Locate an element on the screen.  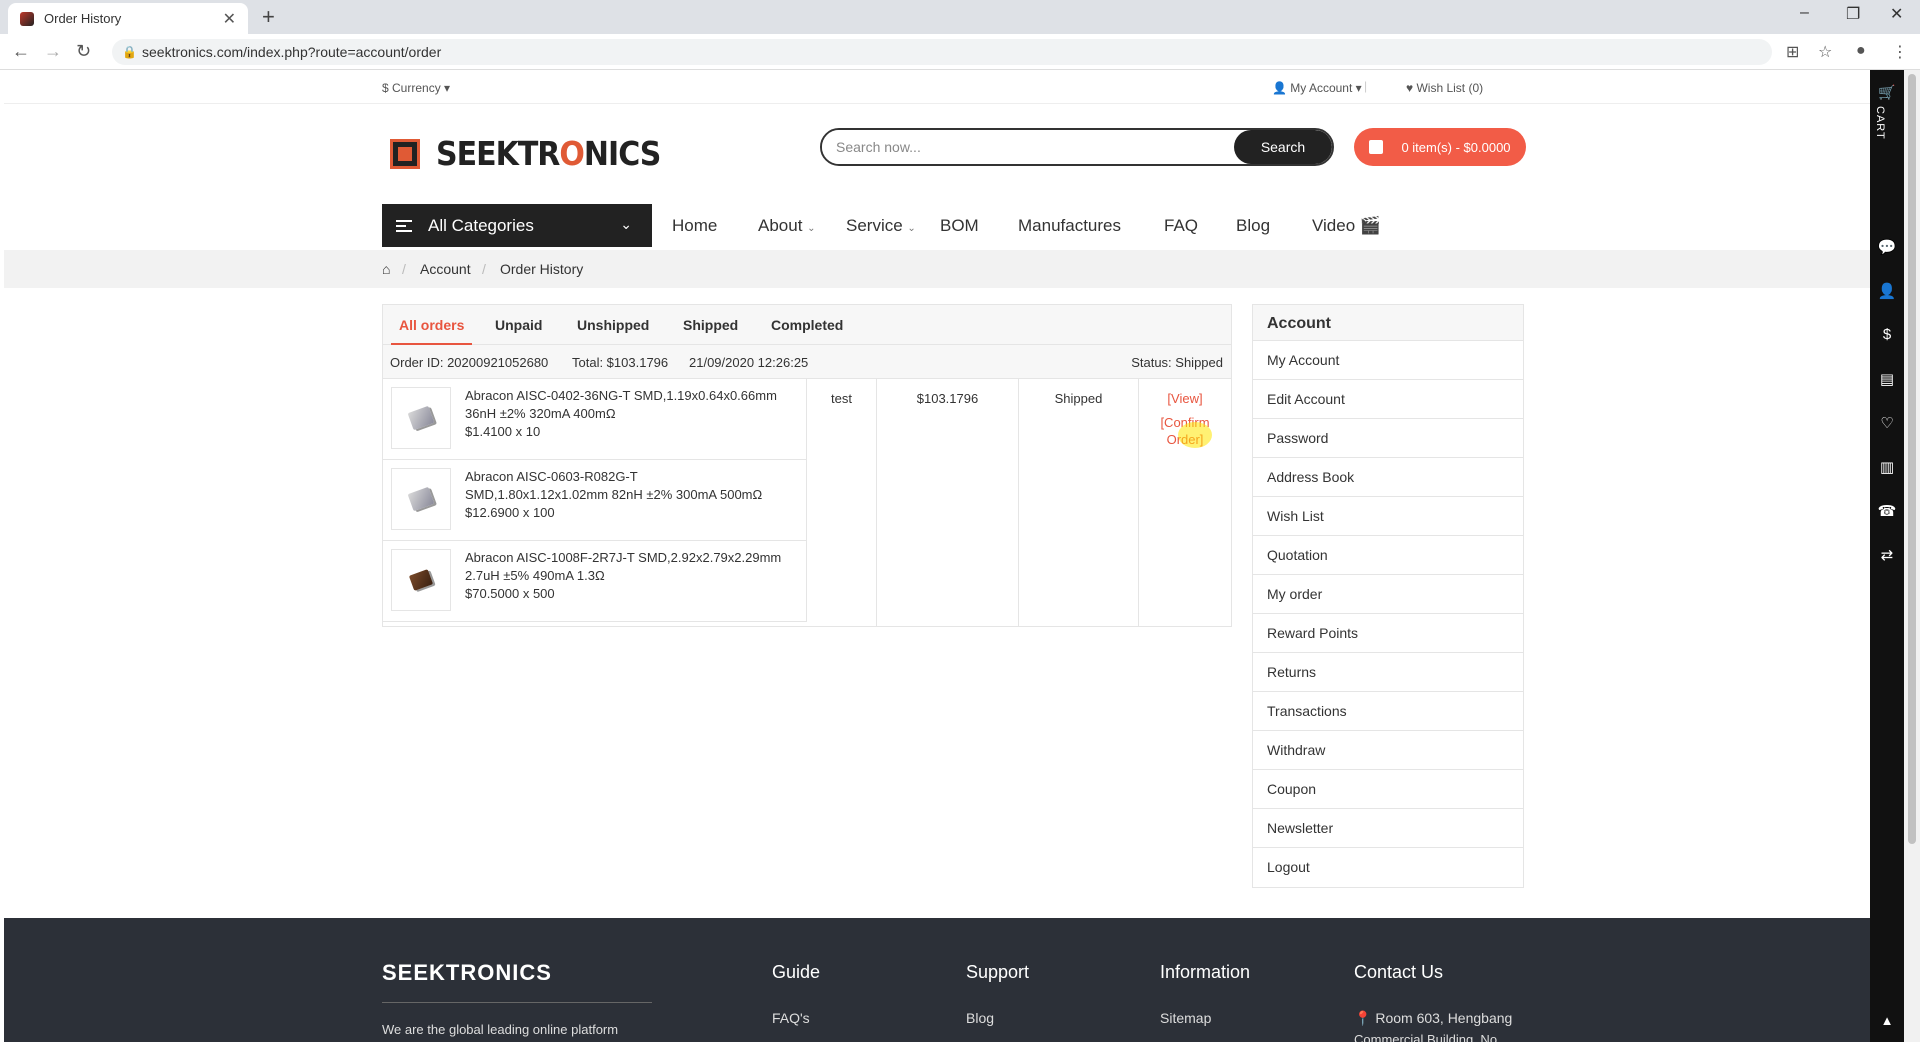
all-categories-button: All Categories ⌄ is located at coordinates (517, 225).